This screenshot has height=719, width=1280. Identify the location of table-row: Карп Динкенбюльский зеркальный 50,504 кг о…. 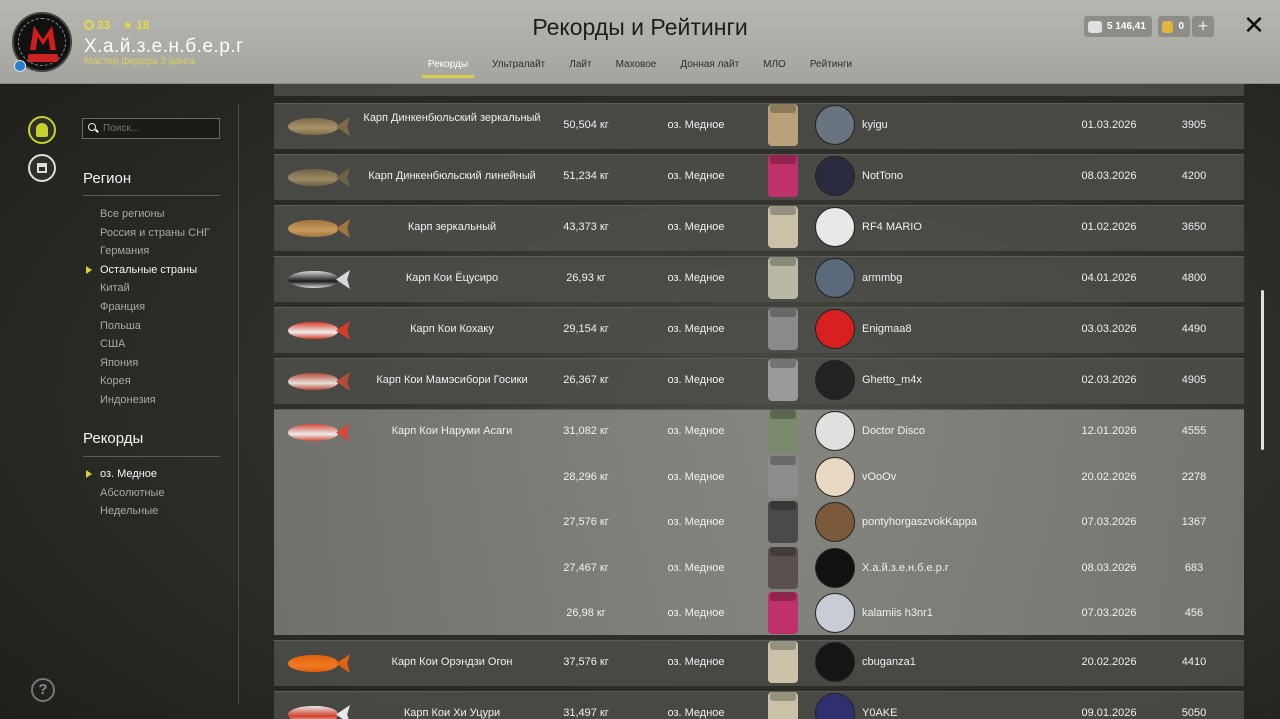
(759, 126).